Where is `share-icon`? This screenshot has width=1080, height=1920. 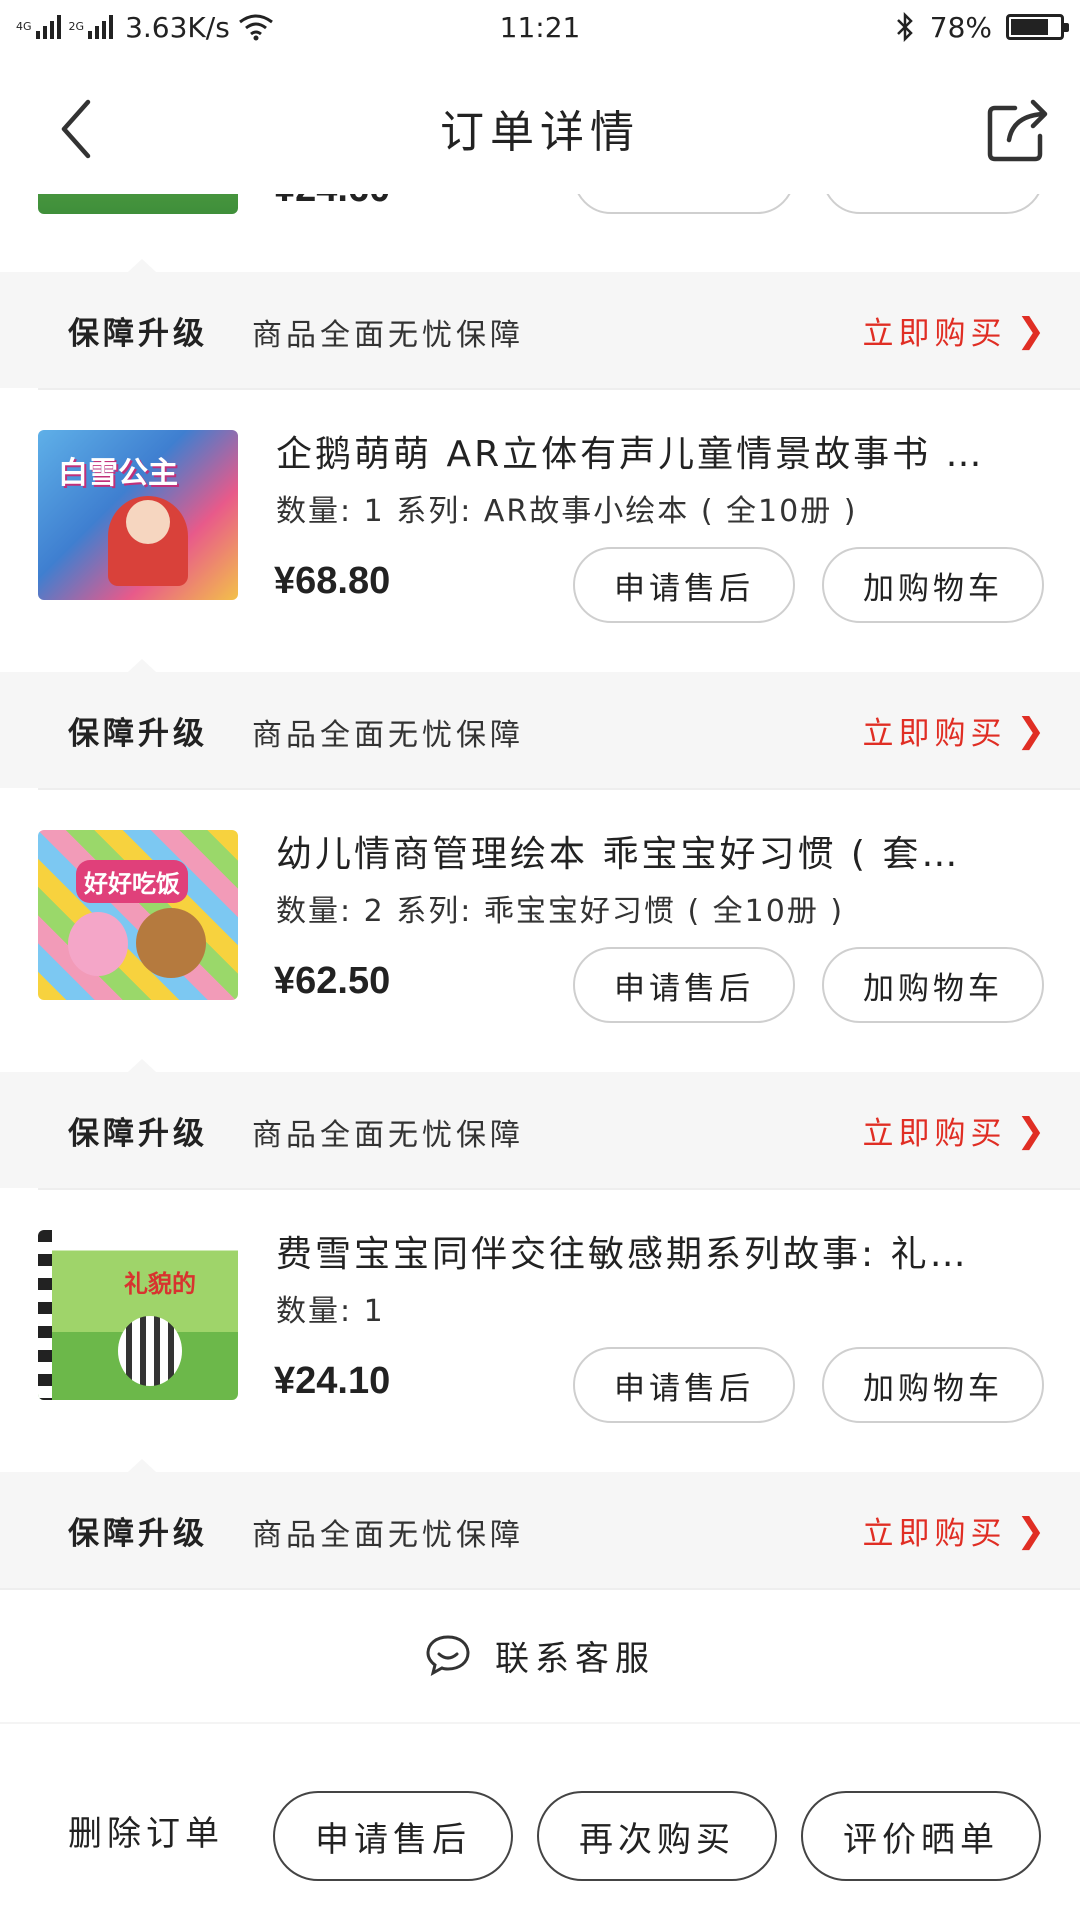
share-icon is located at coordinates (1020, 129).